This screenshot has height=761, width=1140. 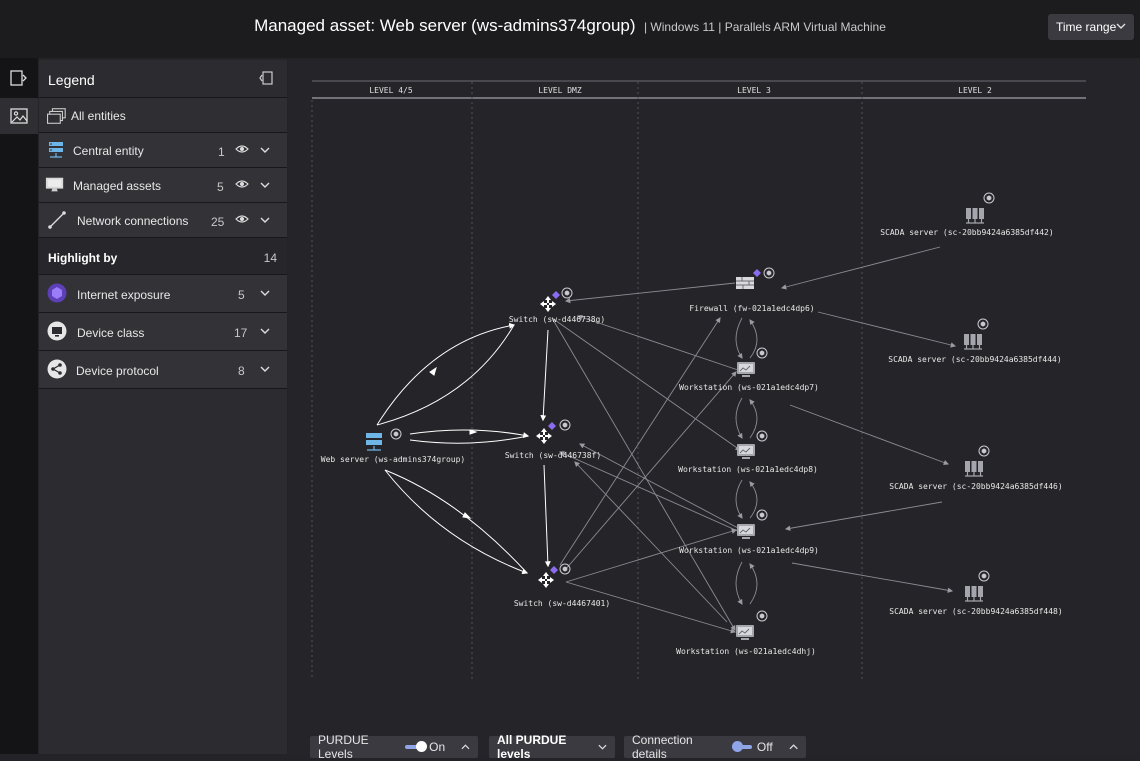 I want to click on stacked-windows-icon, so click(x=56, y=116).